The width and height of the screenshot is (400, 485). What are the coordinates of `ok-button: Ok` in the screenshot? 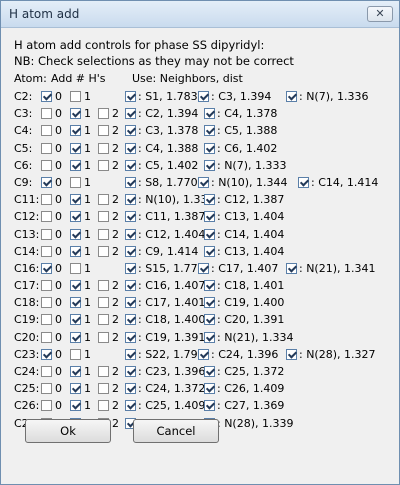 It's located at (68, 431).